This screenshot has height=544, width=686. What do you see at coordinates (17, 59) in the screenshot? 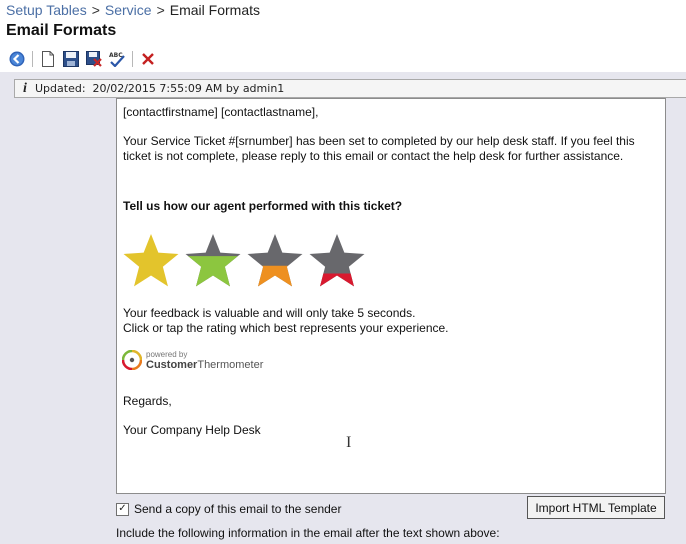
I see `back-icon` at bounding box center [17, 59].